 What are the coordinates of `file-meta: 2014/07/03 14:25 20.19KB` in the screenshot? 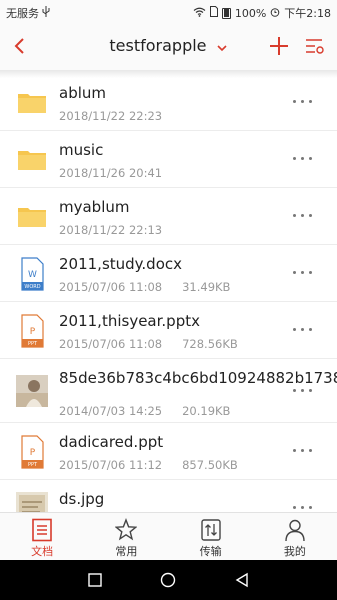 It's located at (144, 411).